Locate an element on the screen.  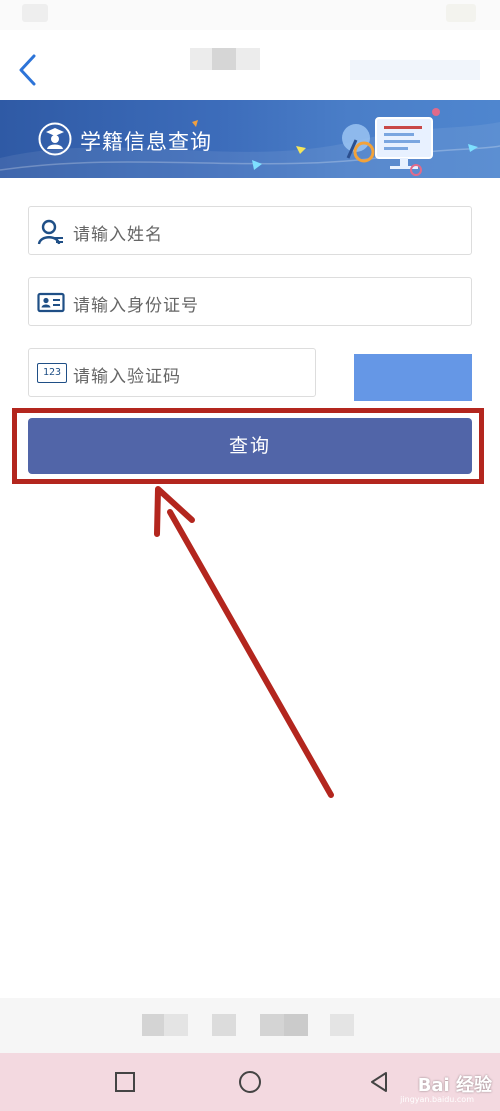
graduate-icon is located at coordinates (55, 139).